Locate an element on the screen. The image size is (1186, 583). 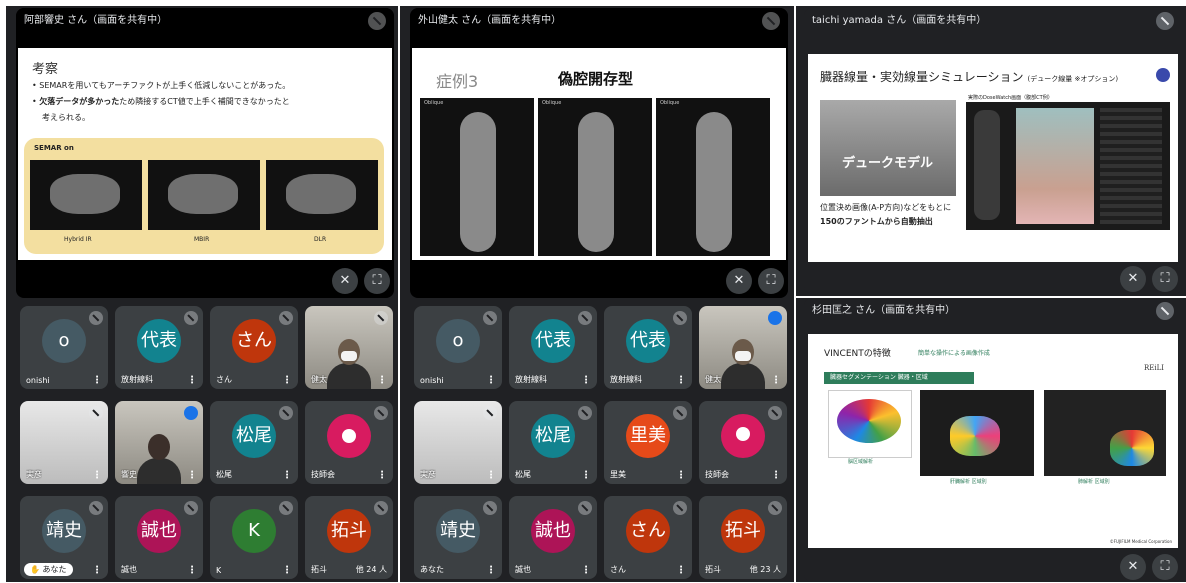
avatar: 里美 is located at coordinates (648, 435).